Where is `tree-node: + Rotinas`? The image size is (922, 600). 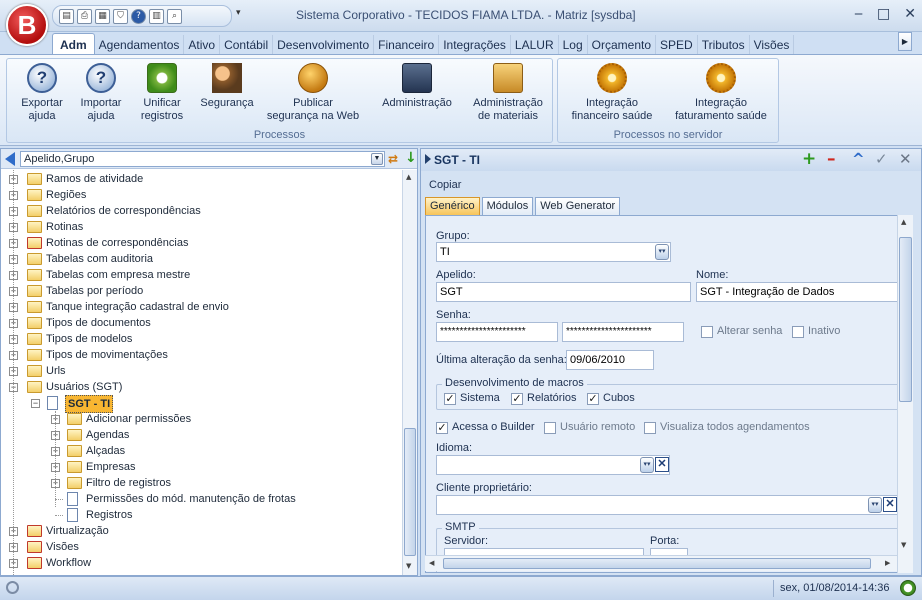
tree-node: + Rotinas is located at coordinates (201, 227).